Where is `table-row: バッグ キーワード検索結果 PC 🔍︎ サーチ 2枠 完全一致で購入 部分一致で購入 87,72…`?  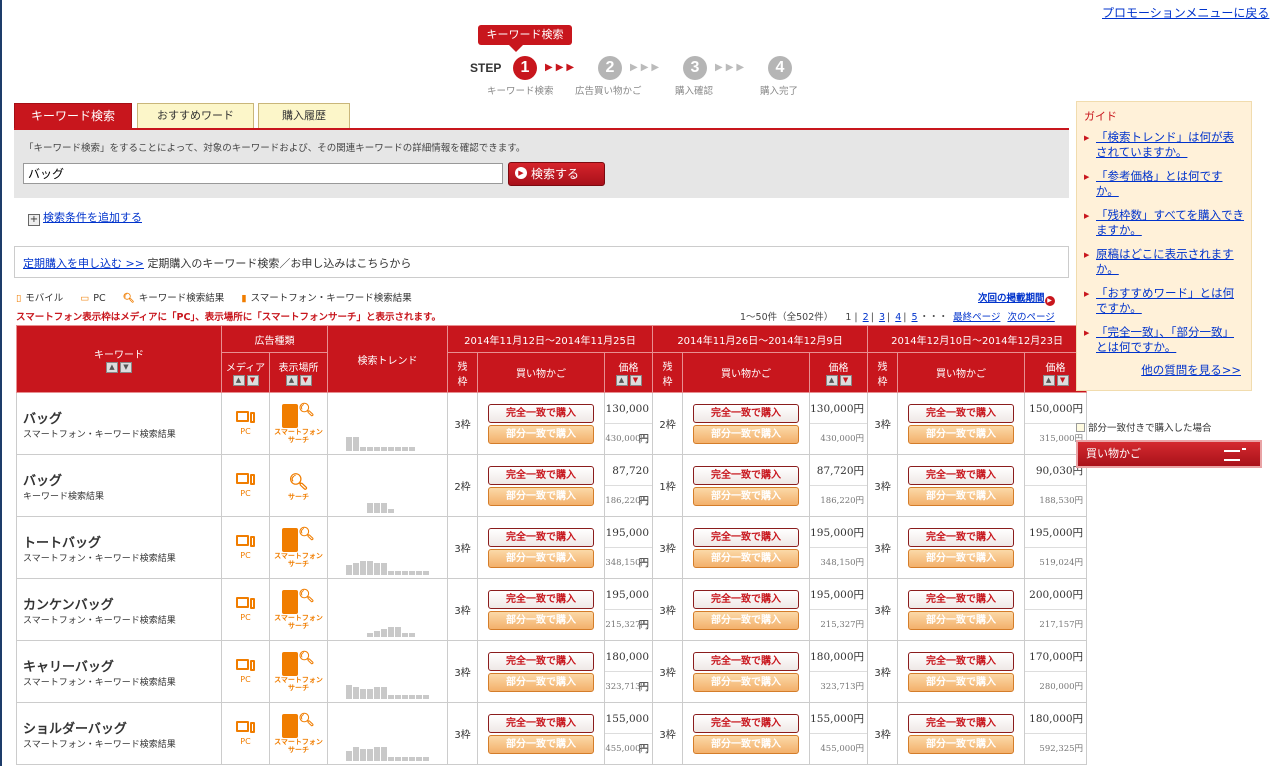 table-row: バッグ キーワード検索結果 PC 🔍︎ サーチ 2枠 完全一致で購入 部分一致で購入 87,72… is located at coordinates (552, 485).